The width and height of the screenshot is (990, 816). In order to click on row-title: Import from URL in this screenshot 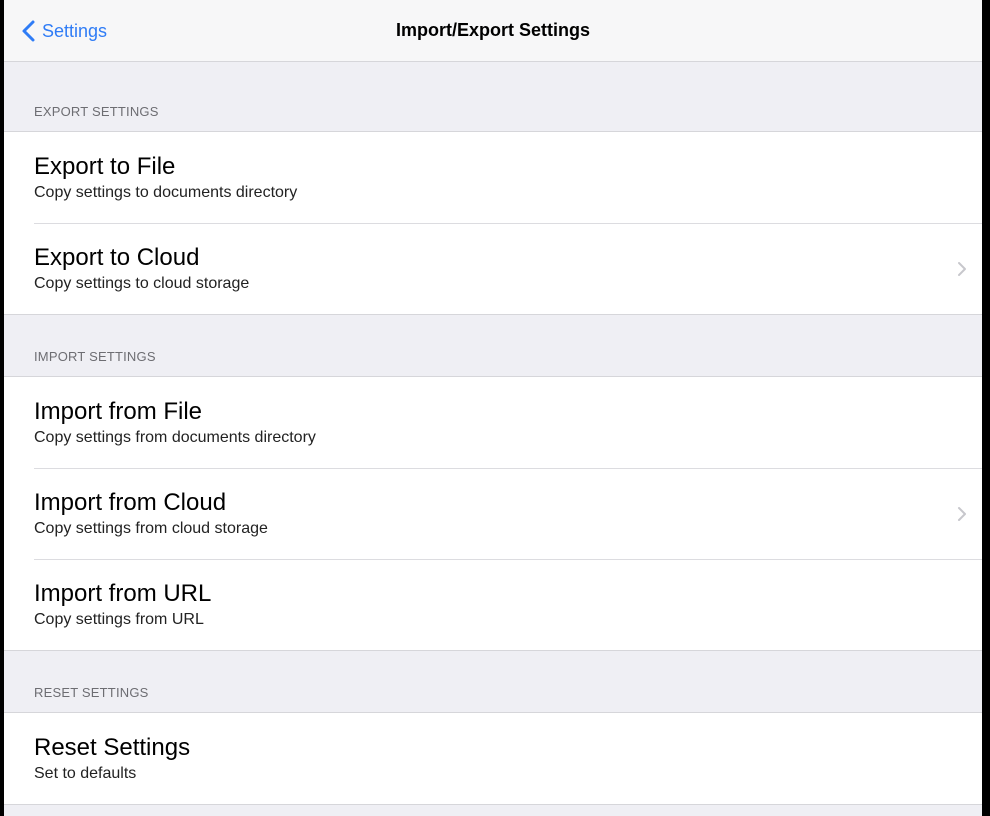, I will do `click(123, 593)`.